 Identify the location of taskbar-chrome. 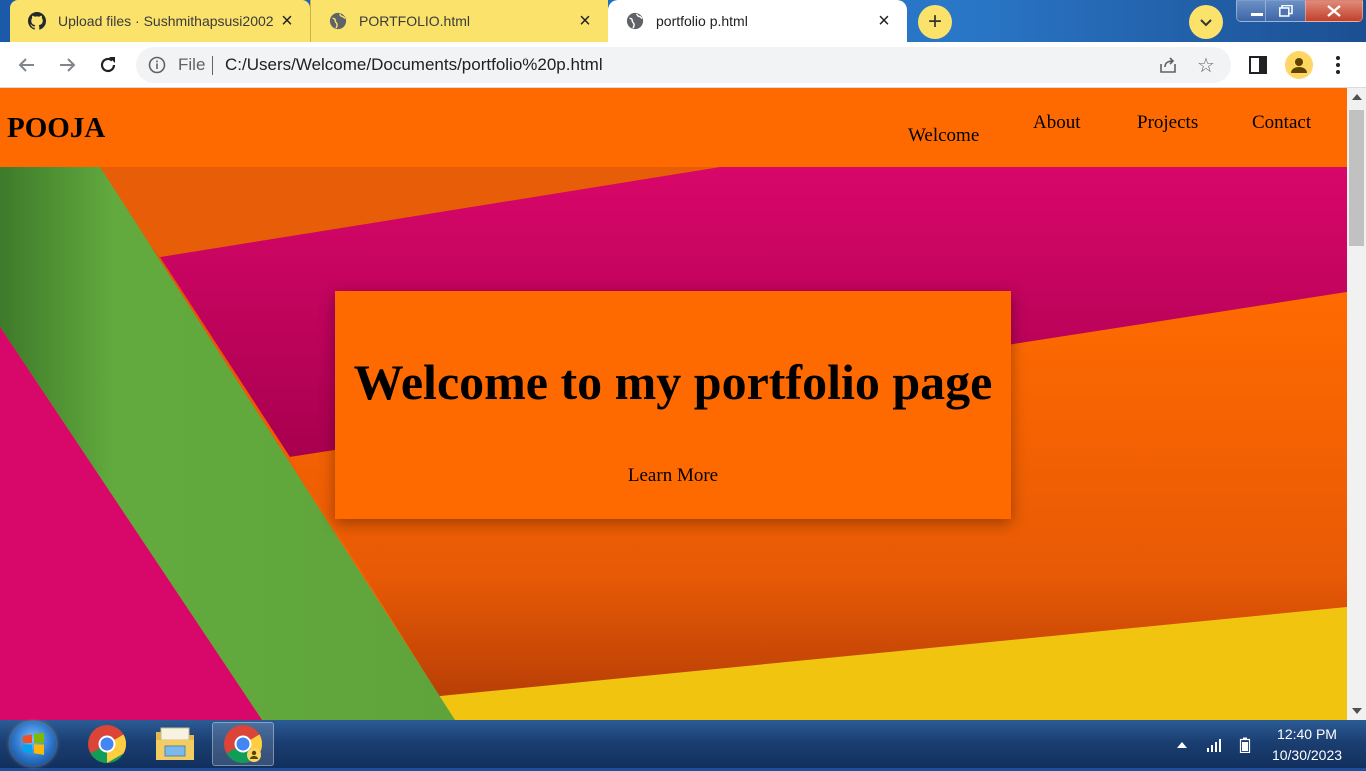
(107, 744).